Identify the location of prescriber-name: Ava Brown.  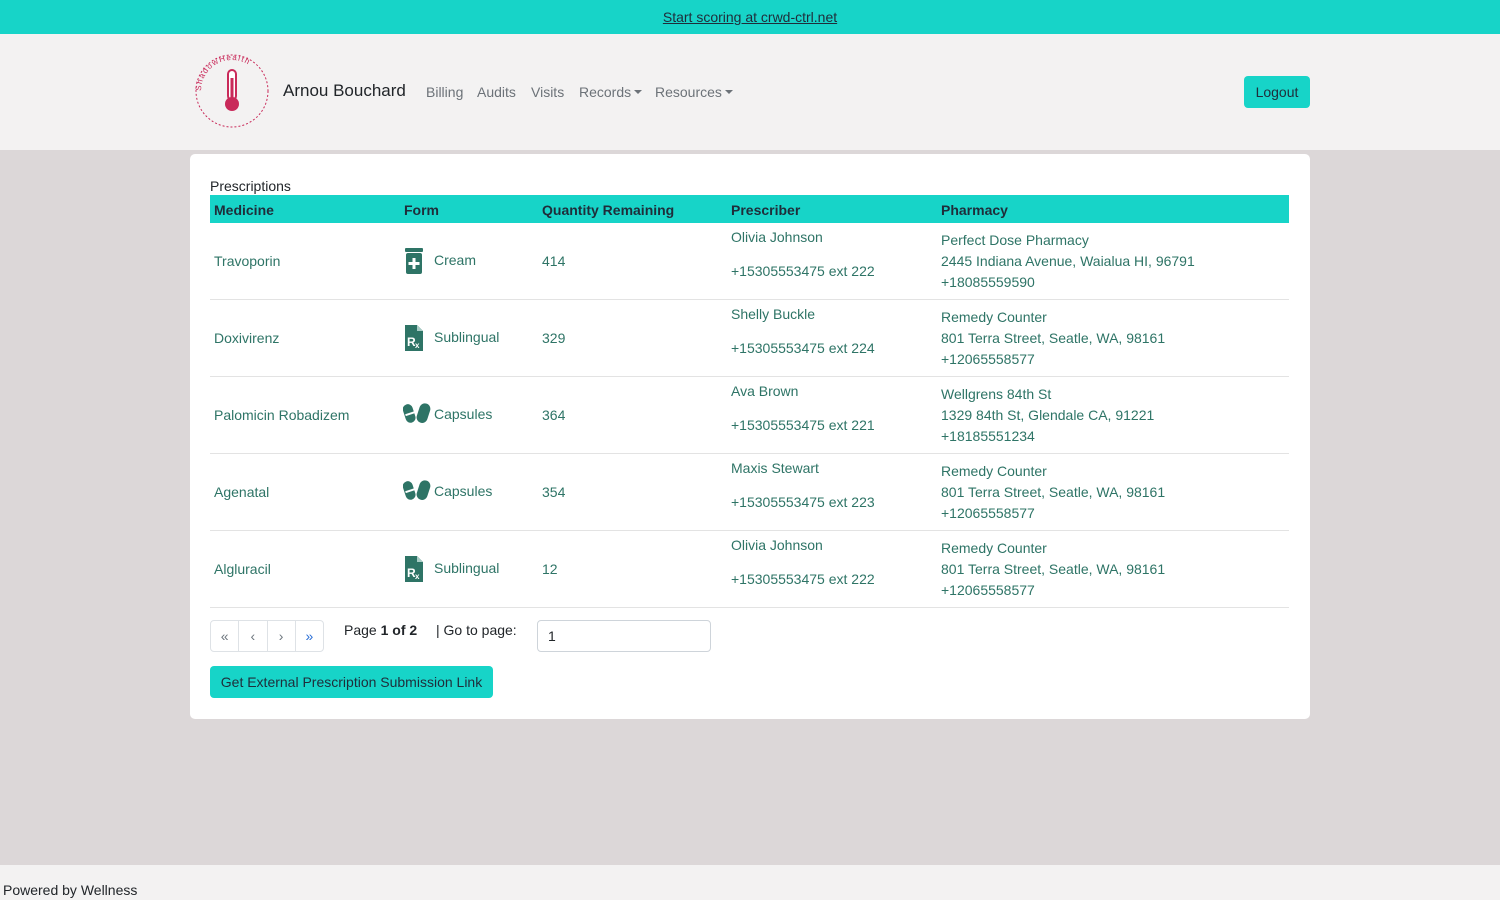
(764, 391).